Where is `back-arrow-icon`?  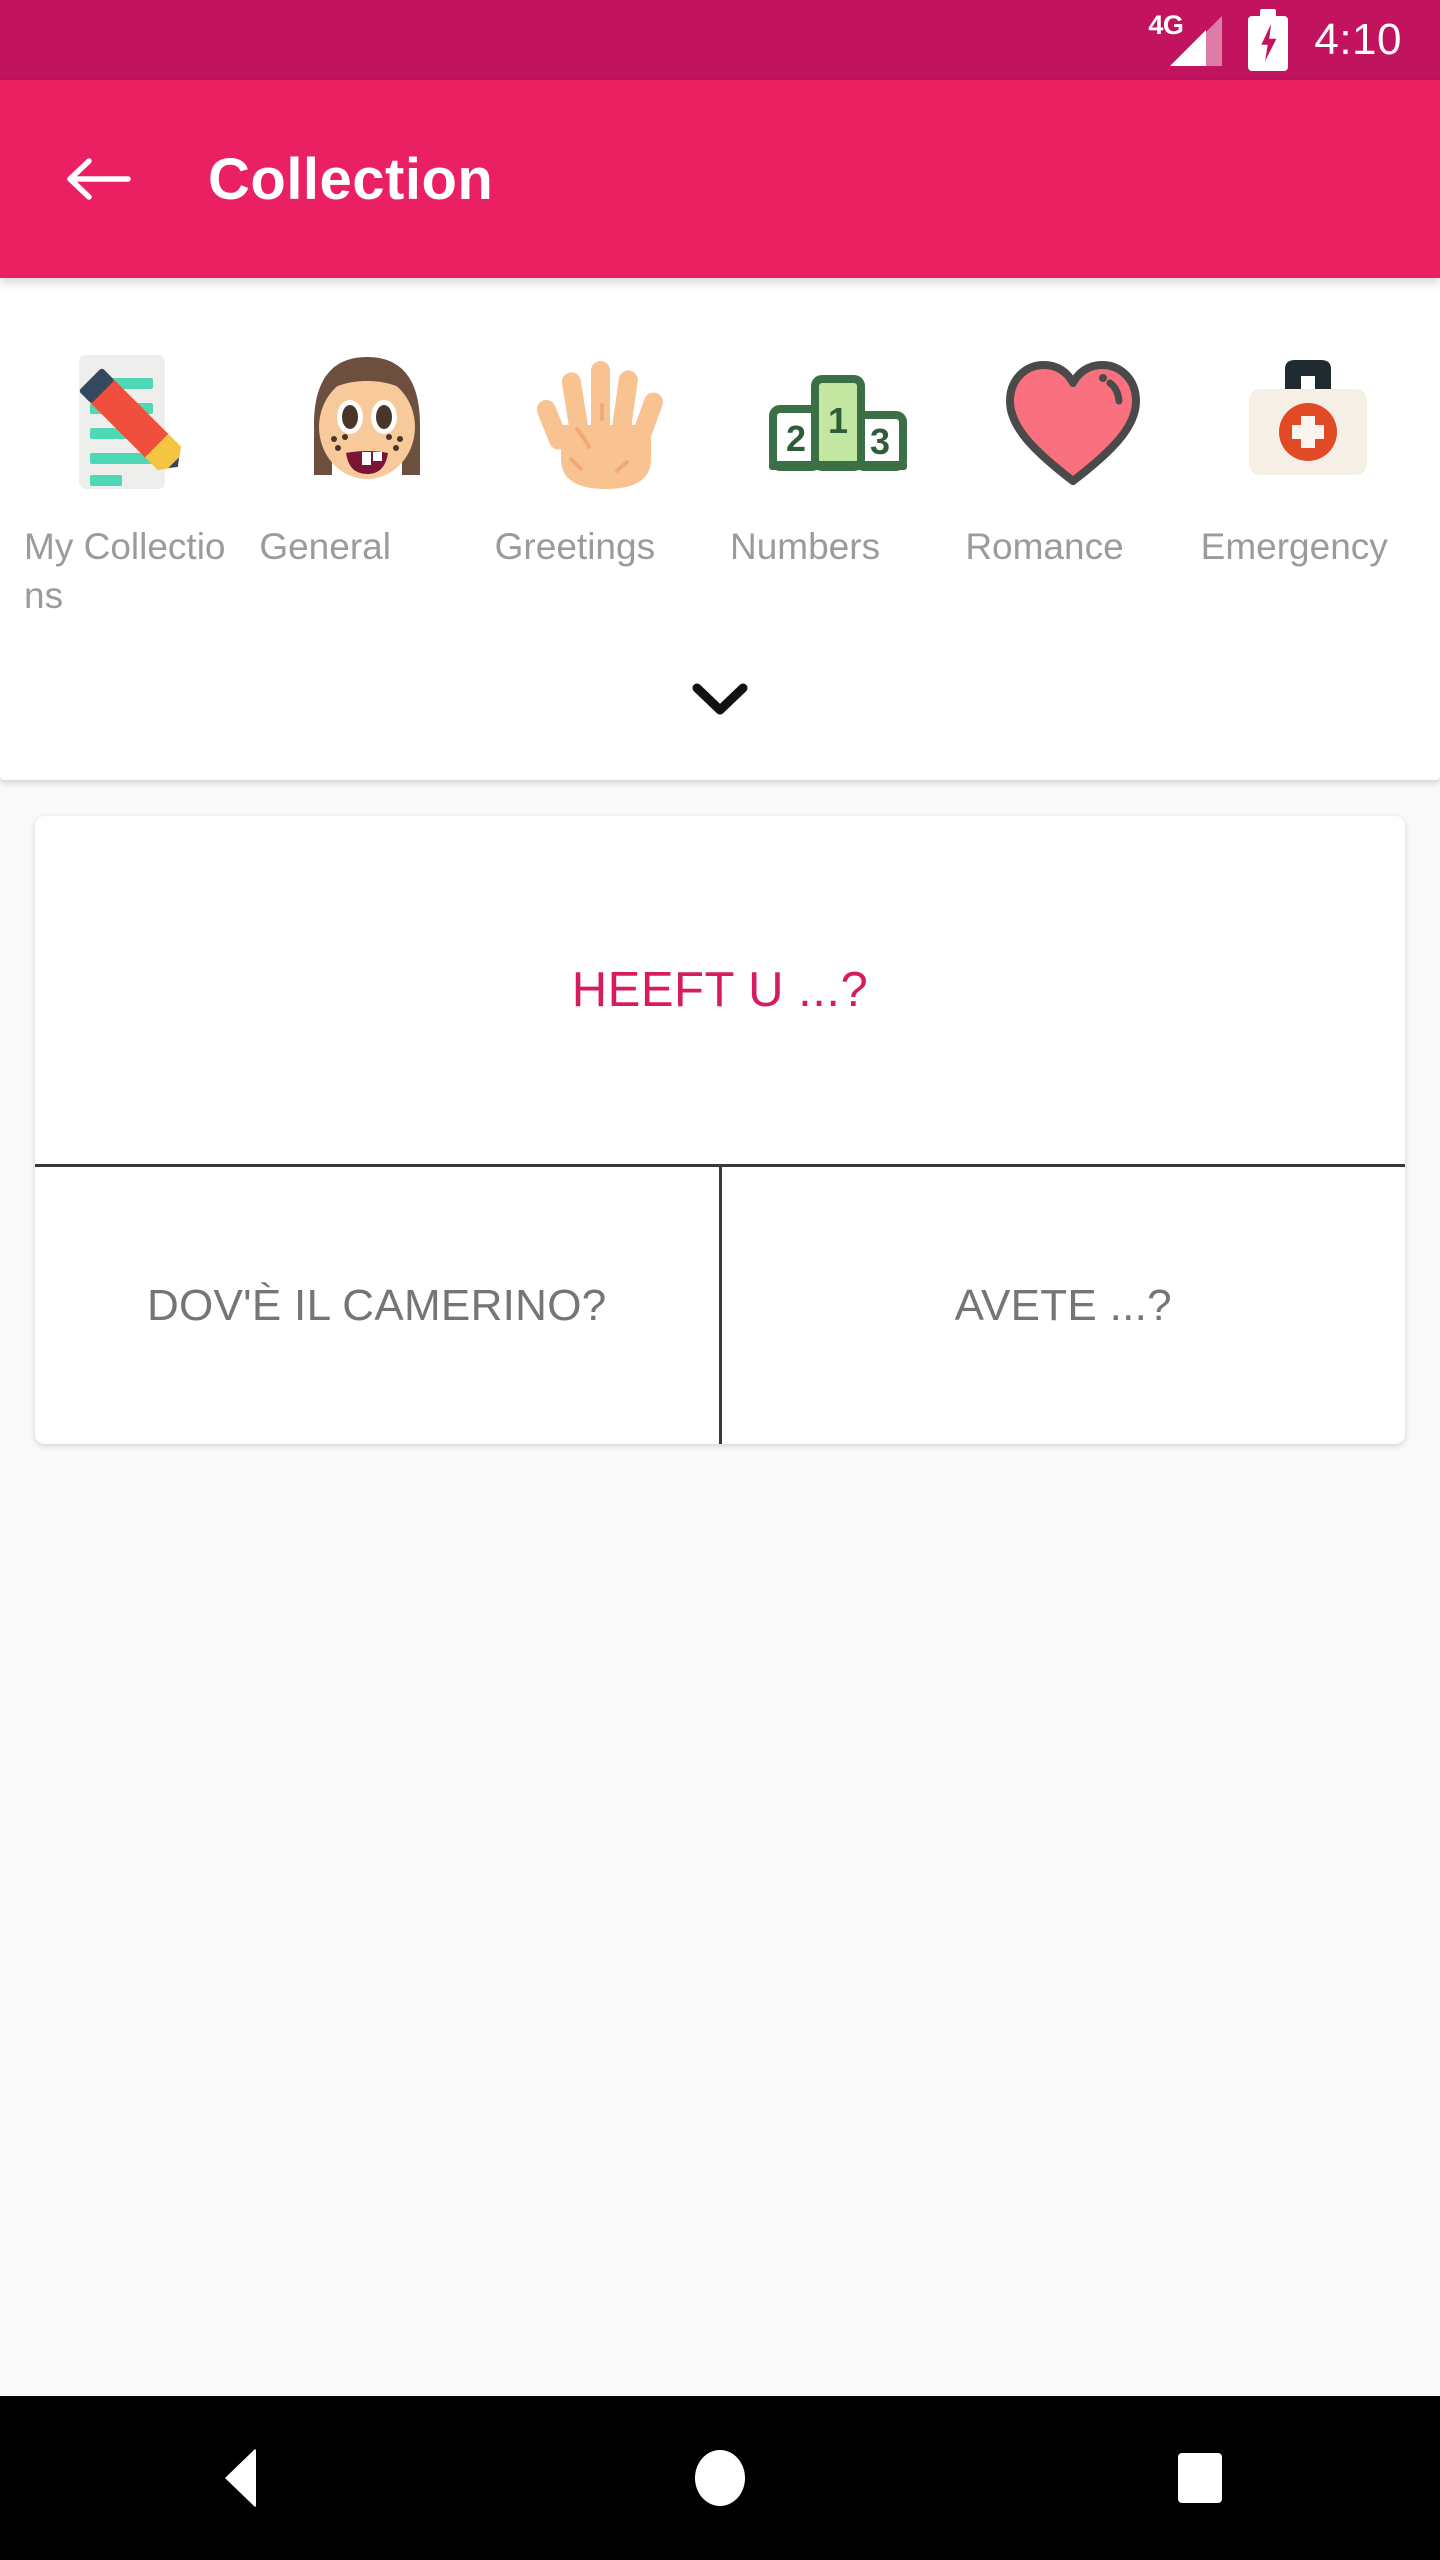
back-arrow-icon is located at coordinates (99, 179).